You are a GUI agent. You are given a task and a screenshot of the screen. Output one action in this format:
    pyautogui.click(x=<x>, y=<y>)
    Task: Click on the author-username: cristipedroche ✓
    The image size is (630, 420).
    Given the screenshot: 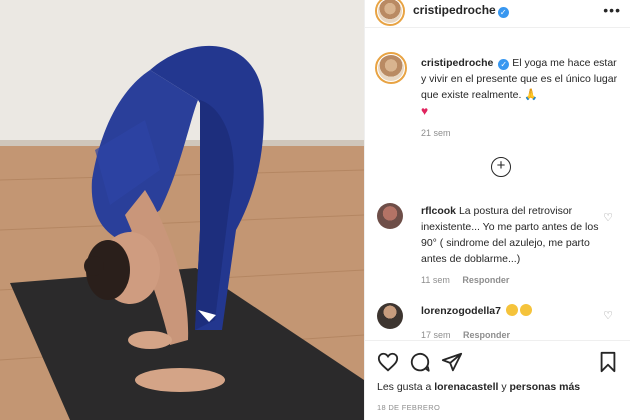 What is the action you would take?
    pyautogui.click(x=461, y=10)
    